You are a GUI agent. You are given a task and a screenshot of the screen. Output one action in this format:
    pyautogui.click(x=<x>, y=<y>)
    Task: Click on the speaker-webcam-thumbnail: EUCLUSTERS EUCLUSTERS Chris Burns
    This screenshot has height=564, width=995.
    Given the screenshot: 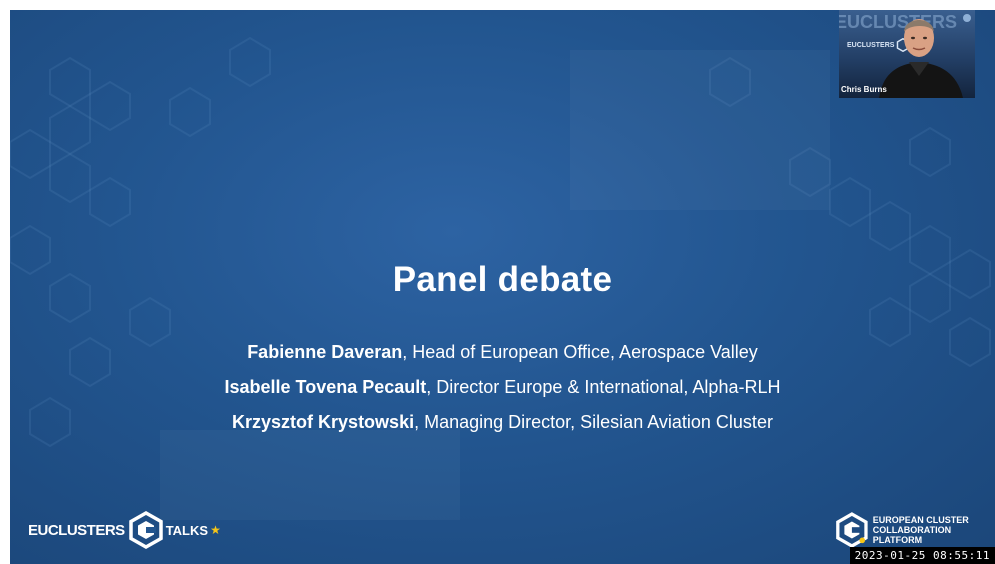 What is the action you would take?
    pyautogui.click(x=907, y=54)
    